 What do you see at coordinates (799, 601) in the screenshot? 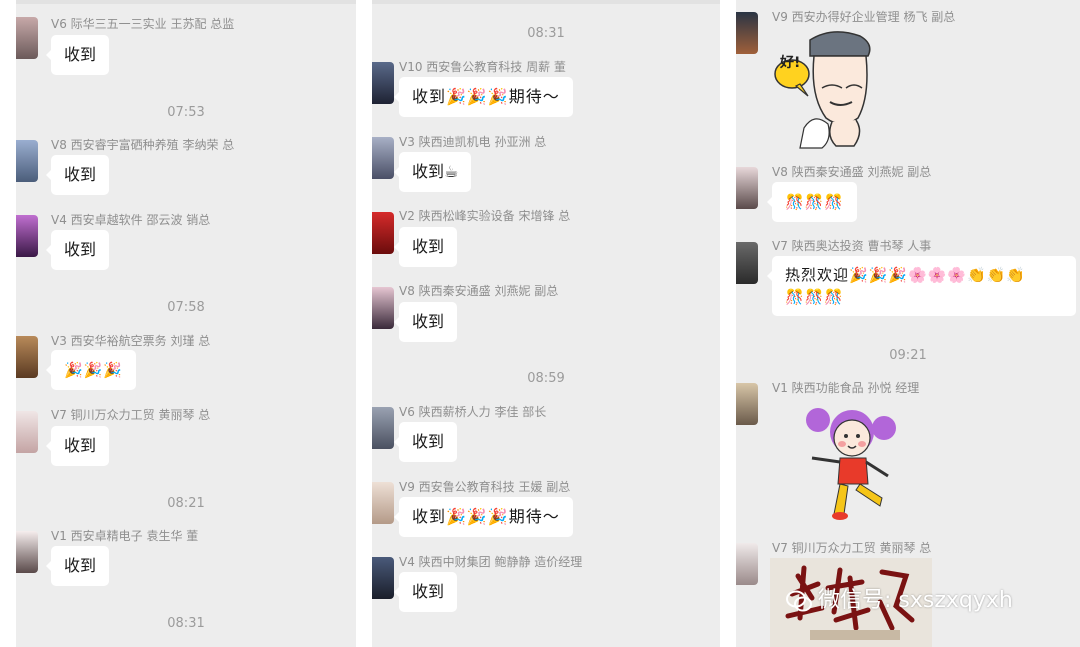
I see `wechat-icon` at bounding box center [799, 601].